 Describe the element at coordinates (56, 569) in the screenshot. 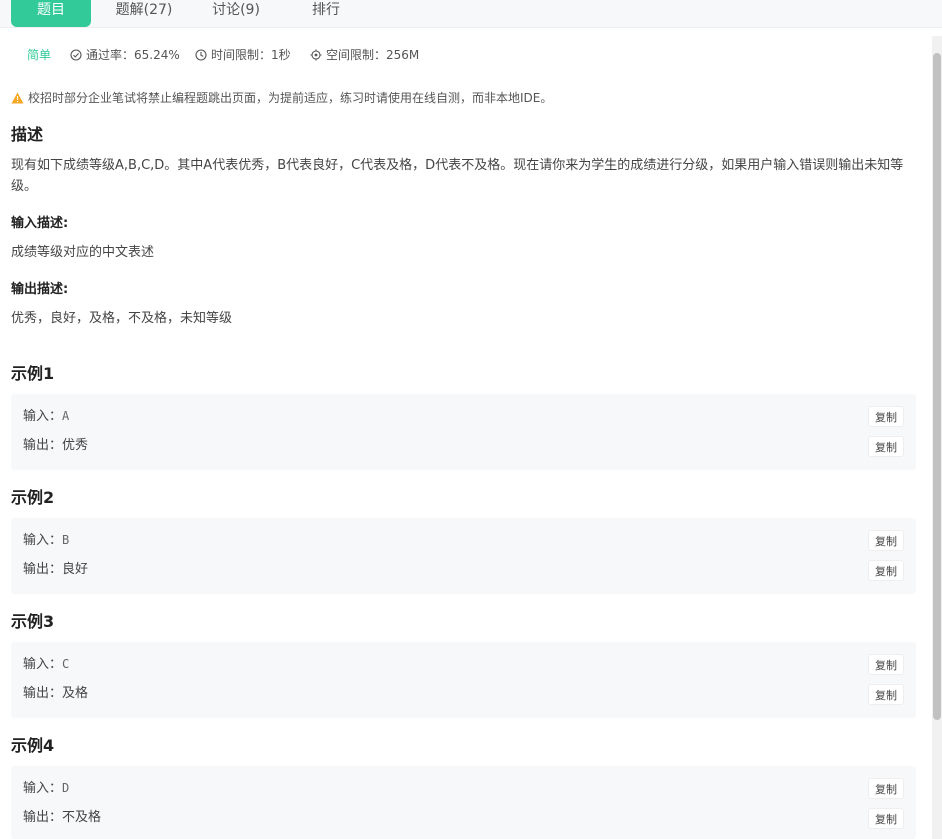

I see `example-output: 输出：良好` at that location.